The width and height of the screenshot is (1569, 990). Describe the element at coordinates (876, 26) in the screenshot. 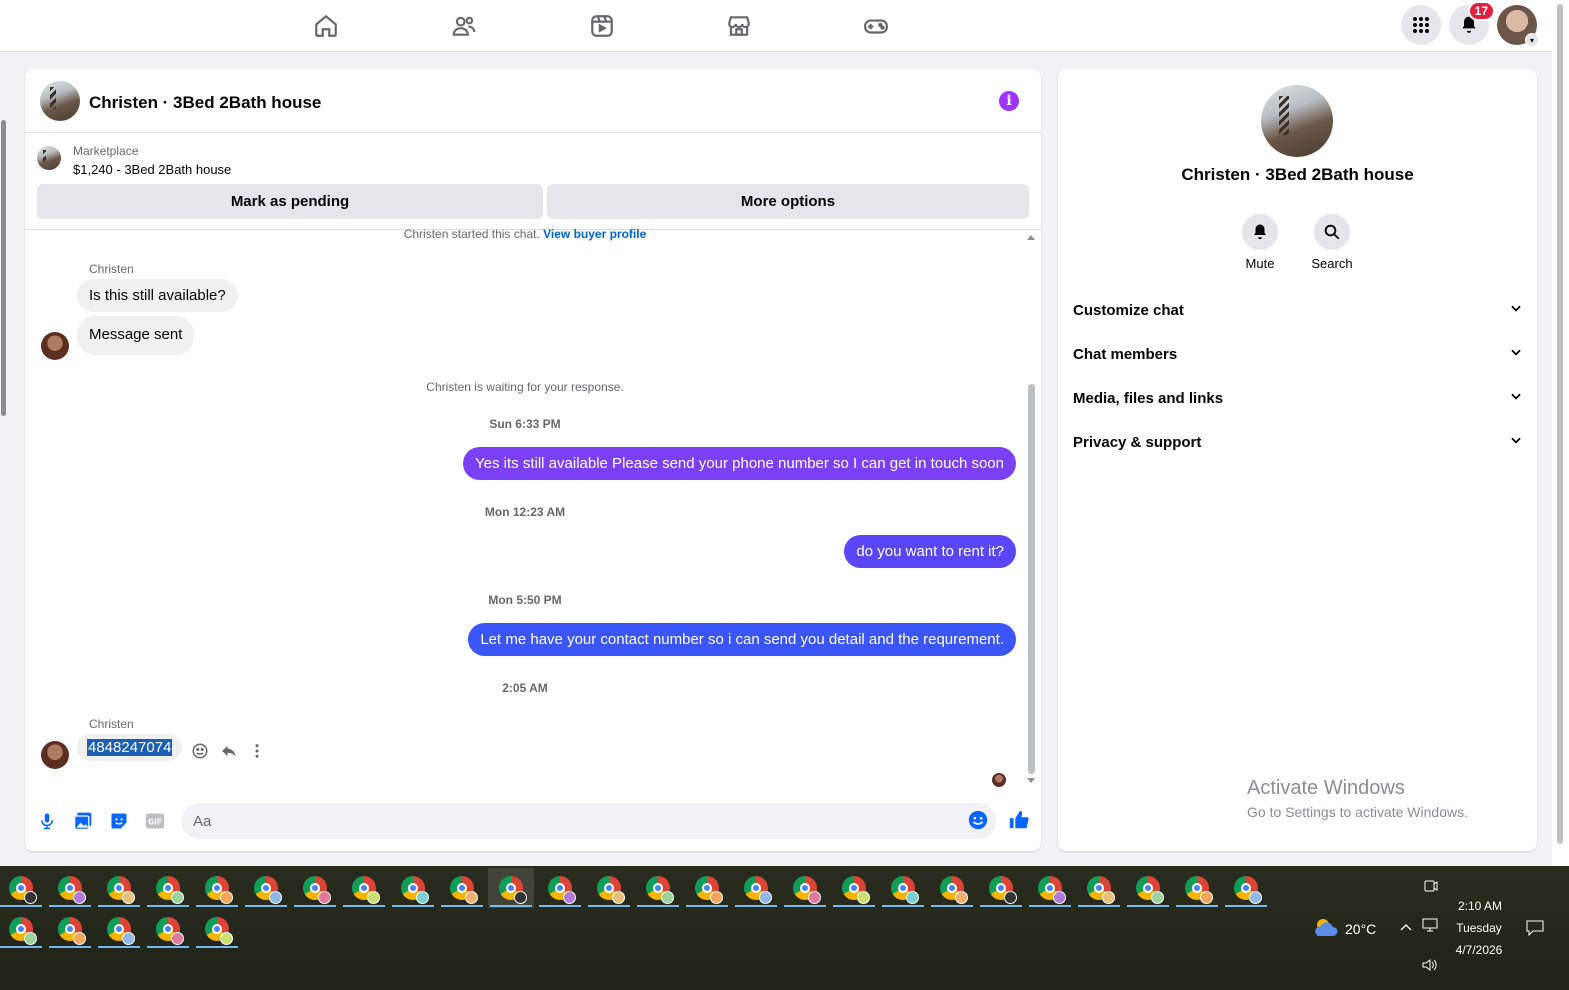

I see `gaming-icon` at that location.